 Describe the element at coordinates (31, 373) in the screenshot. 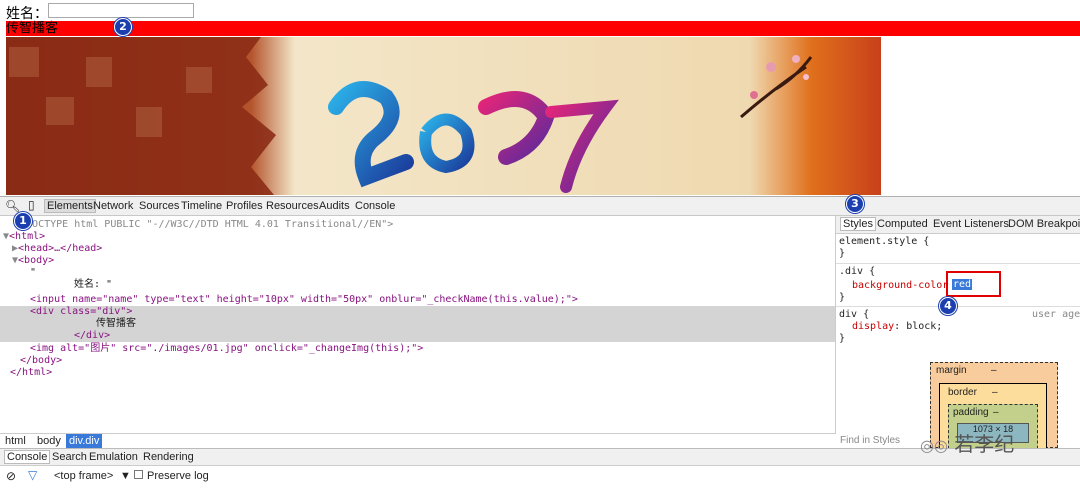

I see `dom-node-html-close: </html>` at that location.